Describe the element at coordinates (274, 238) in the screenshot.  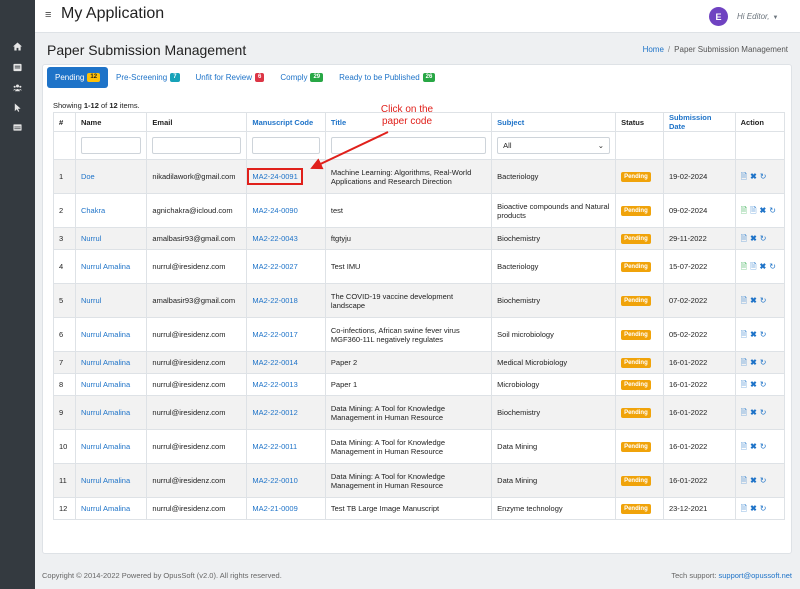
I see `manuscript-code-link: MA2-22-0043` at that location.